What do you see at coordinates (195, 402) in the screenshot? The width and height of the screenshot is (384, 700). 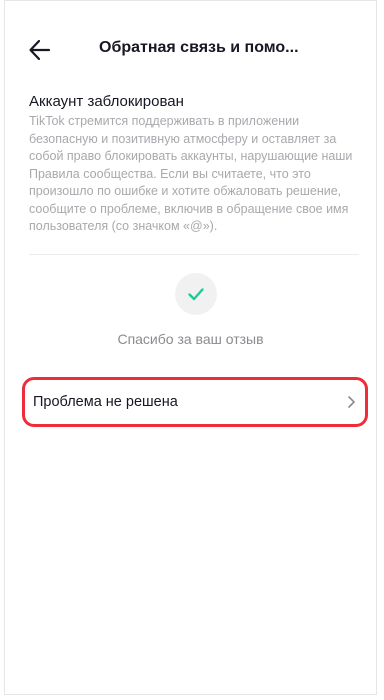 I see `problem-not-solved-button: Проблема не решена` at bounding box center [195, 402].